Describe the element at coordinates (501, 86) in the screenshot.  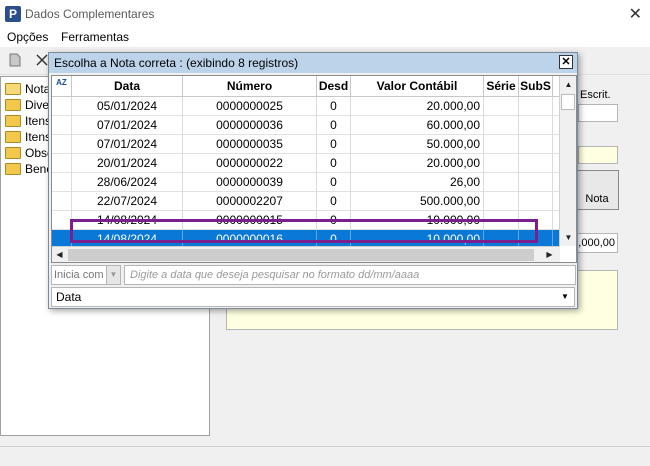
I see `col-header-serie: Série` at that location.